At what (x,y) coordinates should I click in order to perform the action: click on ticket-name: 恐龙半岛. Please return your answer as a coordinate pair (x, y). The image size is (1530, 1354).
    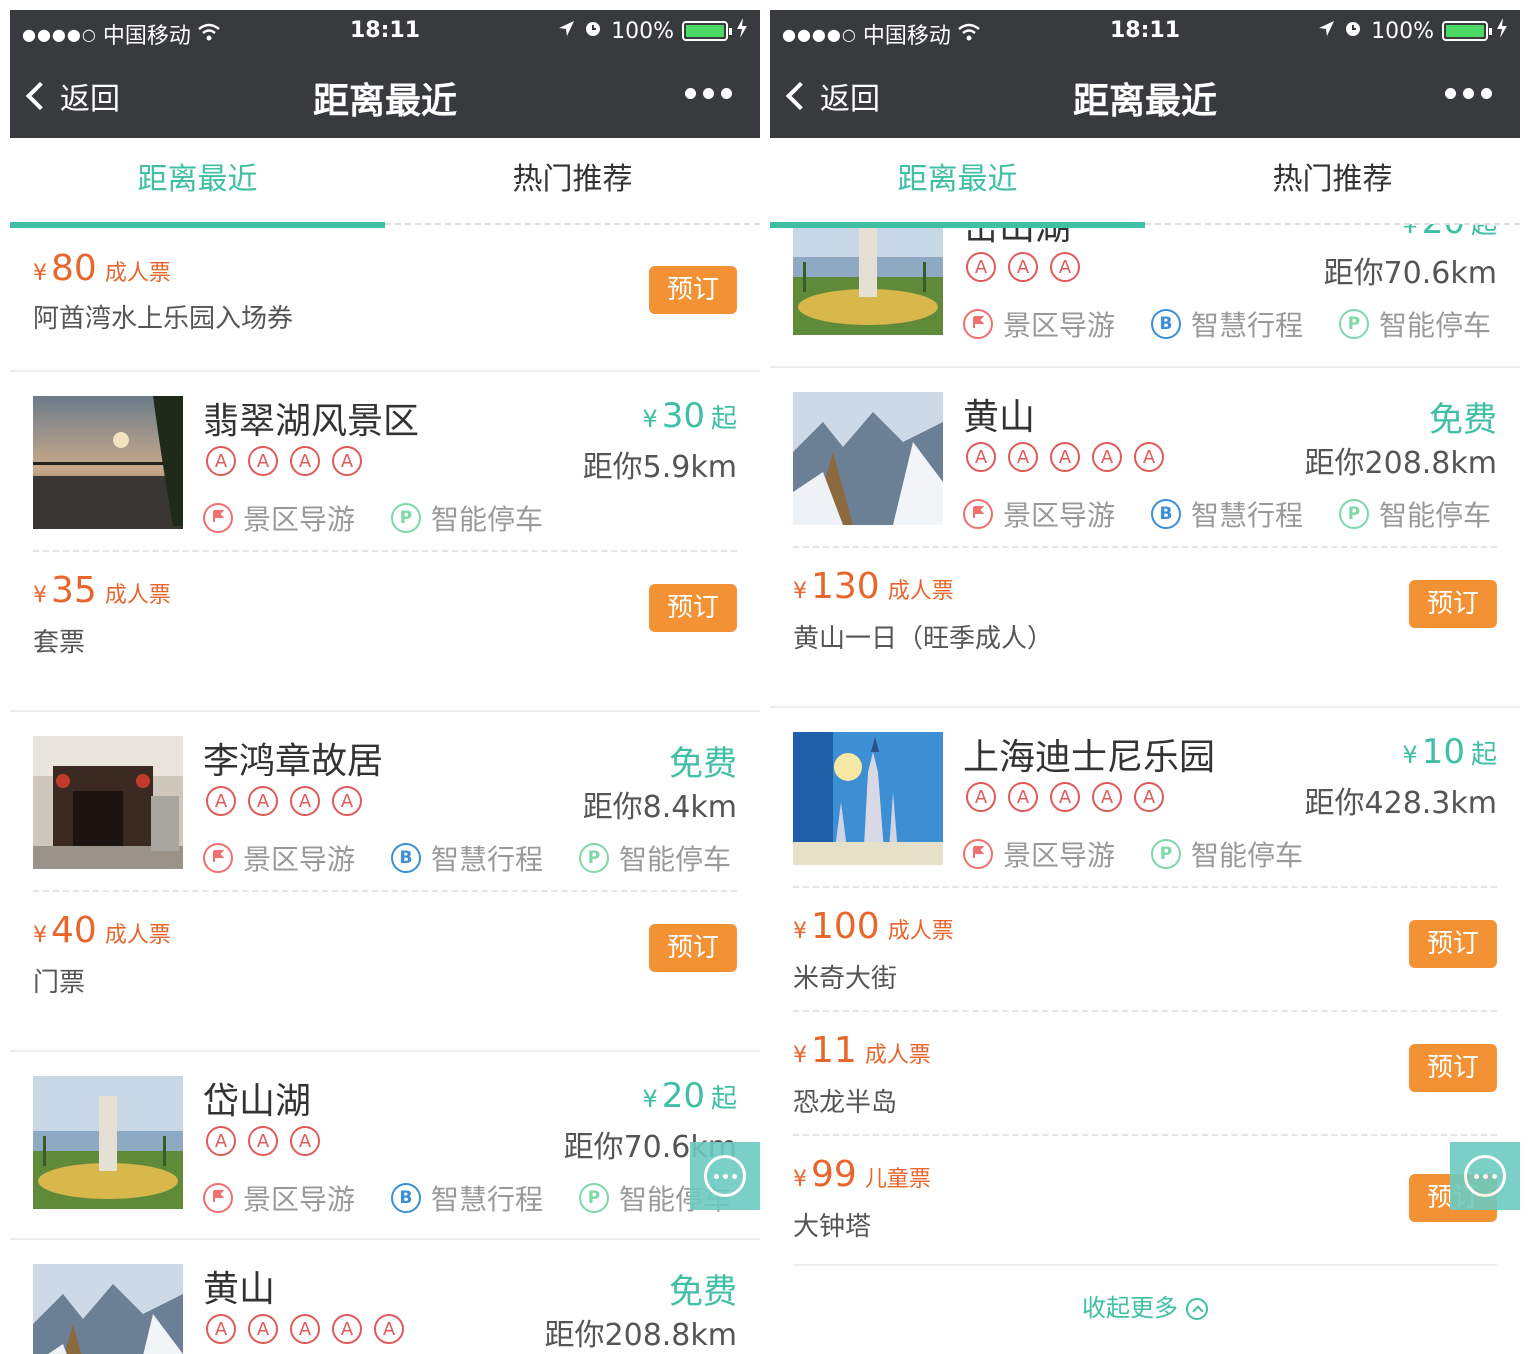
    Looking at the image, I should click on (845, 1103).